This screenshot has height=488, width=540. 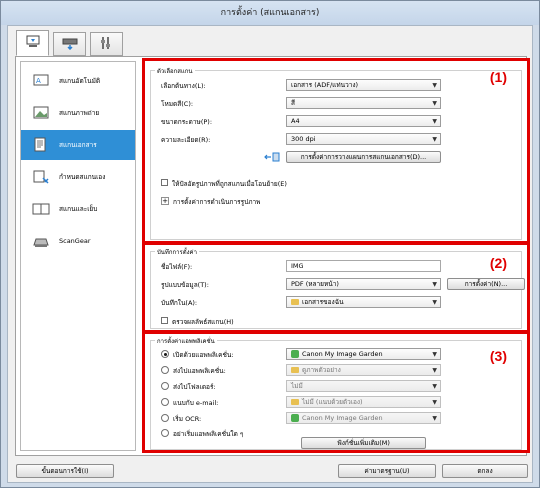 I want to click on sidebar-item-auto-scan: A สแกนอัตโนมัติ, so click(x=78, y=81).